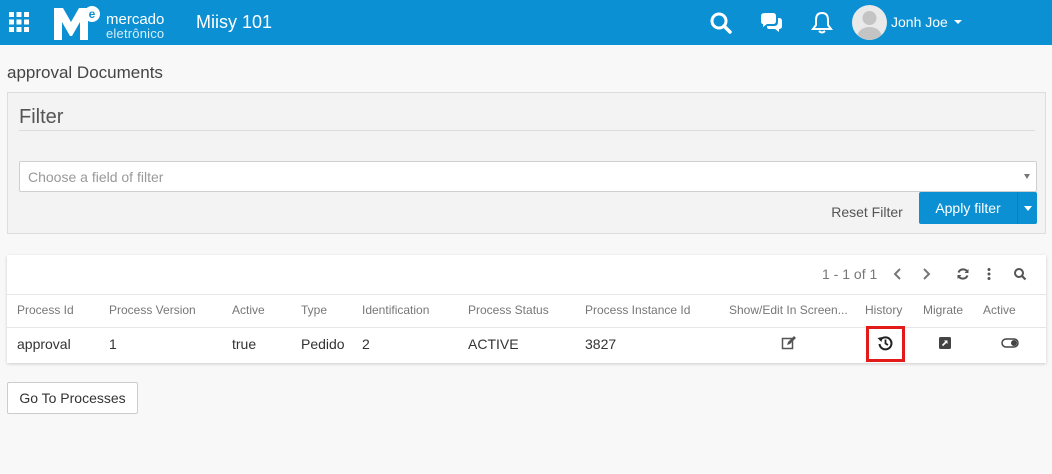  I want to click on filter-field-select: Choose a field of filter, so click(528, 176).